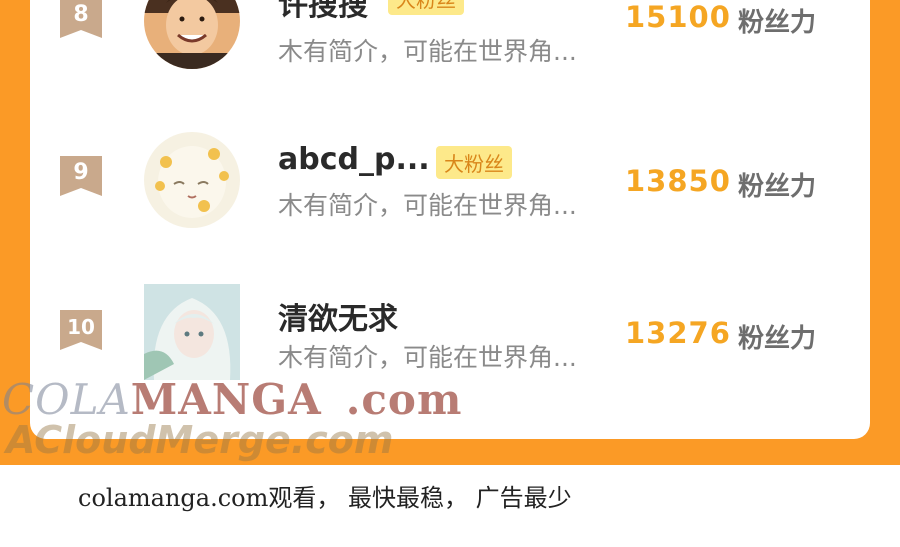  I want to click on fan-score: 15100, so click(678, 17).